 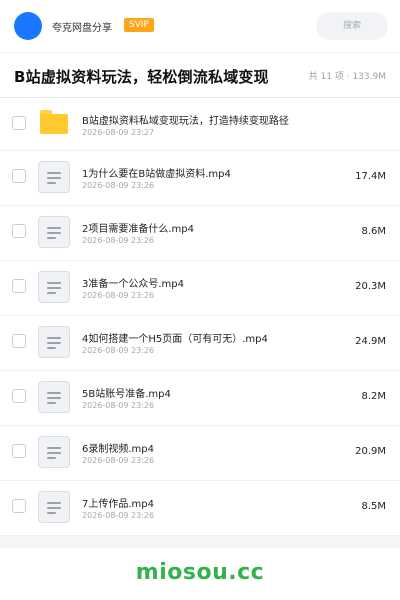 What do you see at coordinates (118, 449) in the screenshot?
I see `file-name: 6录制视频.mp4` at bounding box center [118, 449].